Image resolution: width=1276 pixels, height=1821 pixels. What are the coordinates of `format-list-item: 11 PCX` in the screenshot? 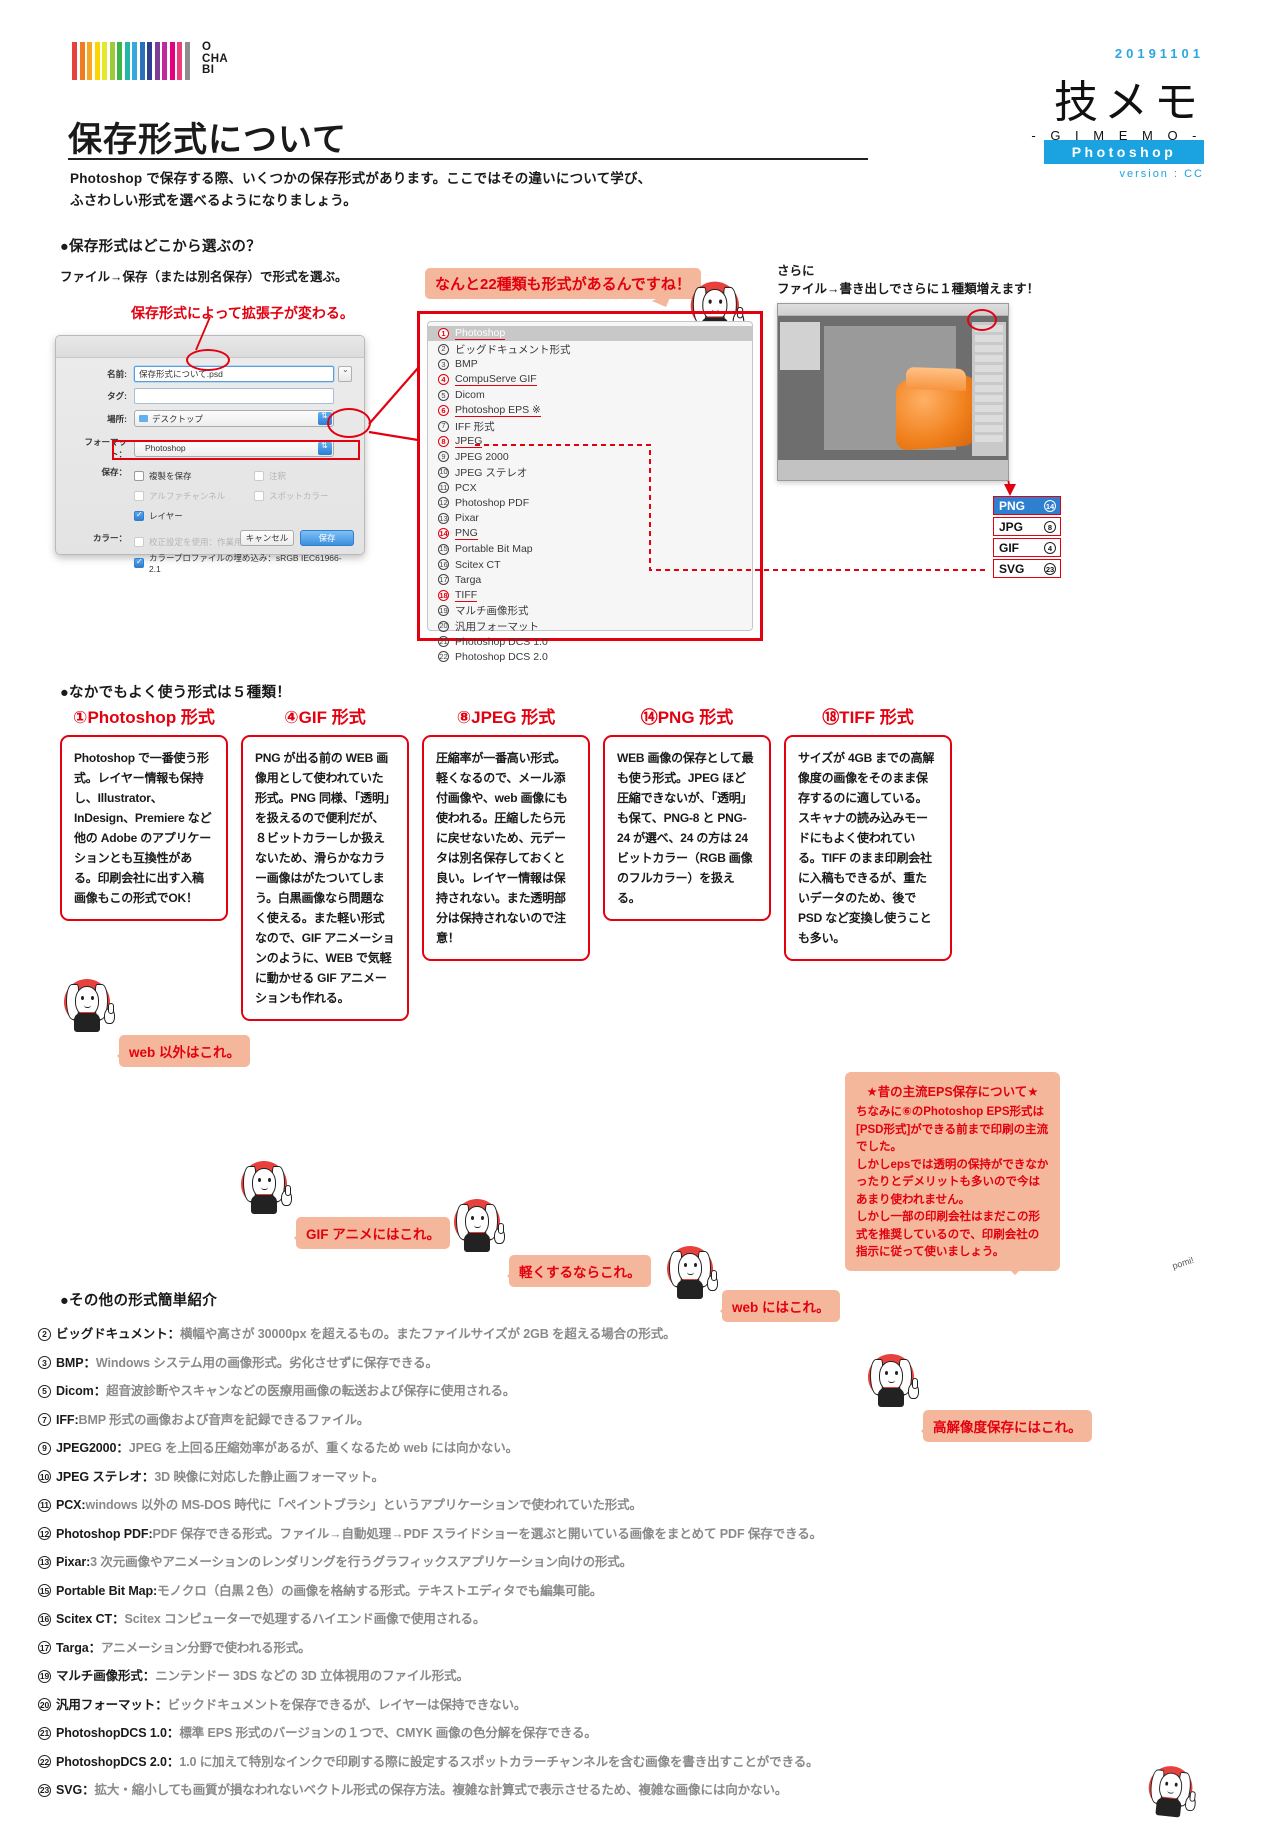 It's located at (590, 487).